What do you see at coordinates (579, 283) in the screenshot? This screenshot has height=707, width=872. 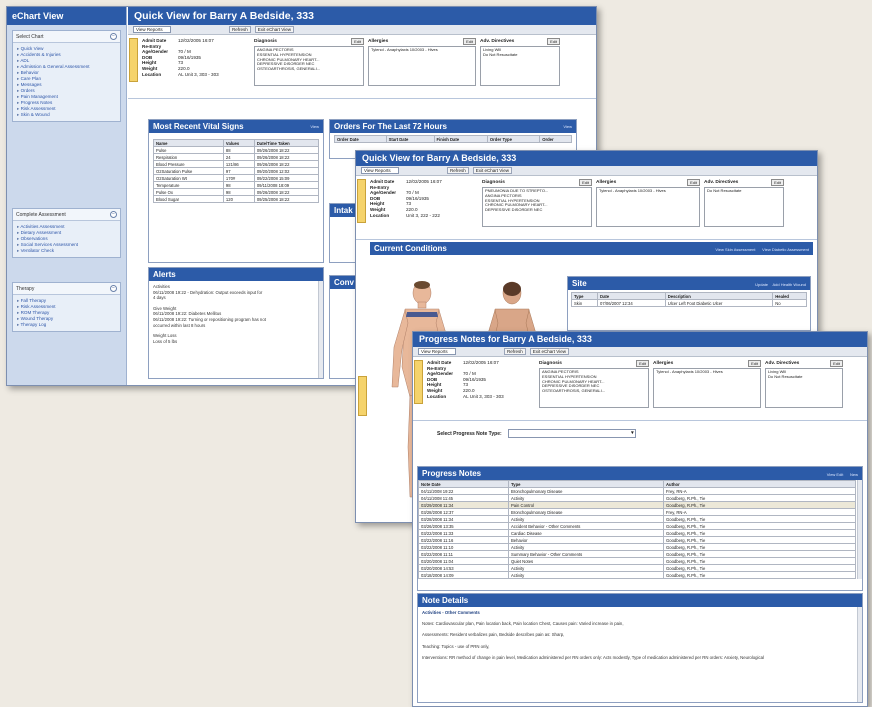 I see `section-title: Site` at bounding box center [579, 283].